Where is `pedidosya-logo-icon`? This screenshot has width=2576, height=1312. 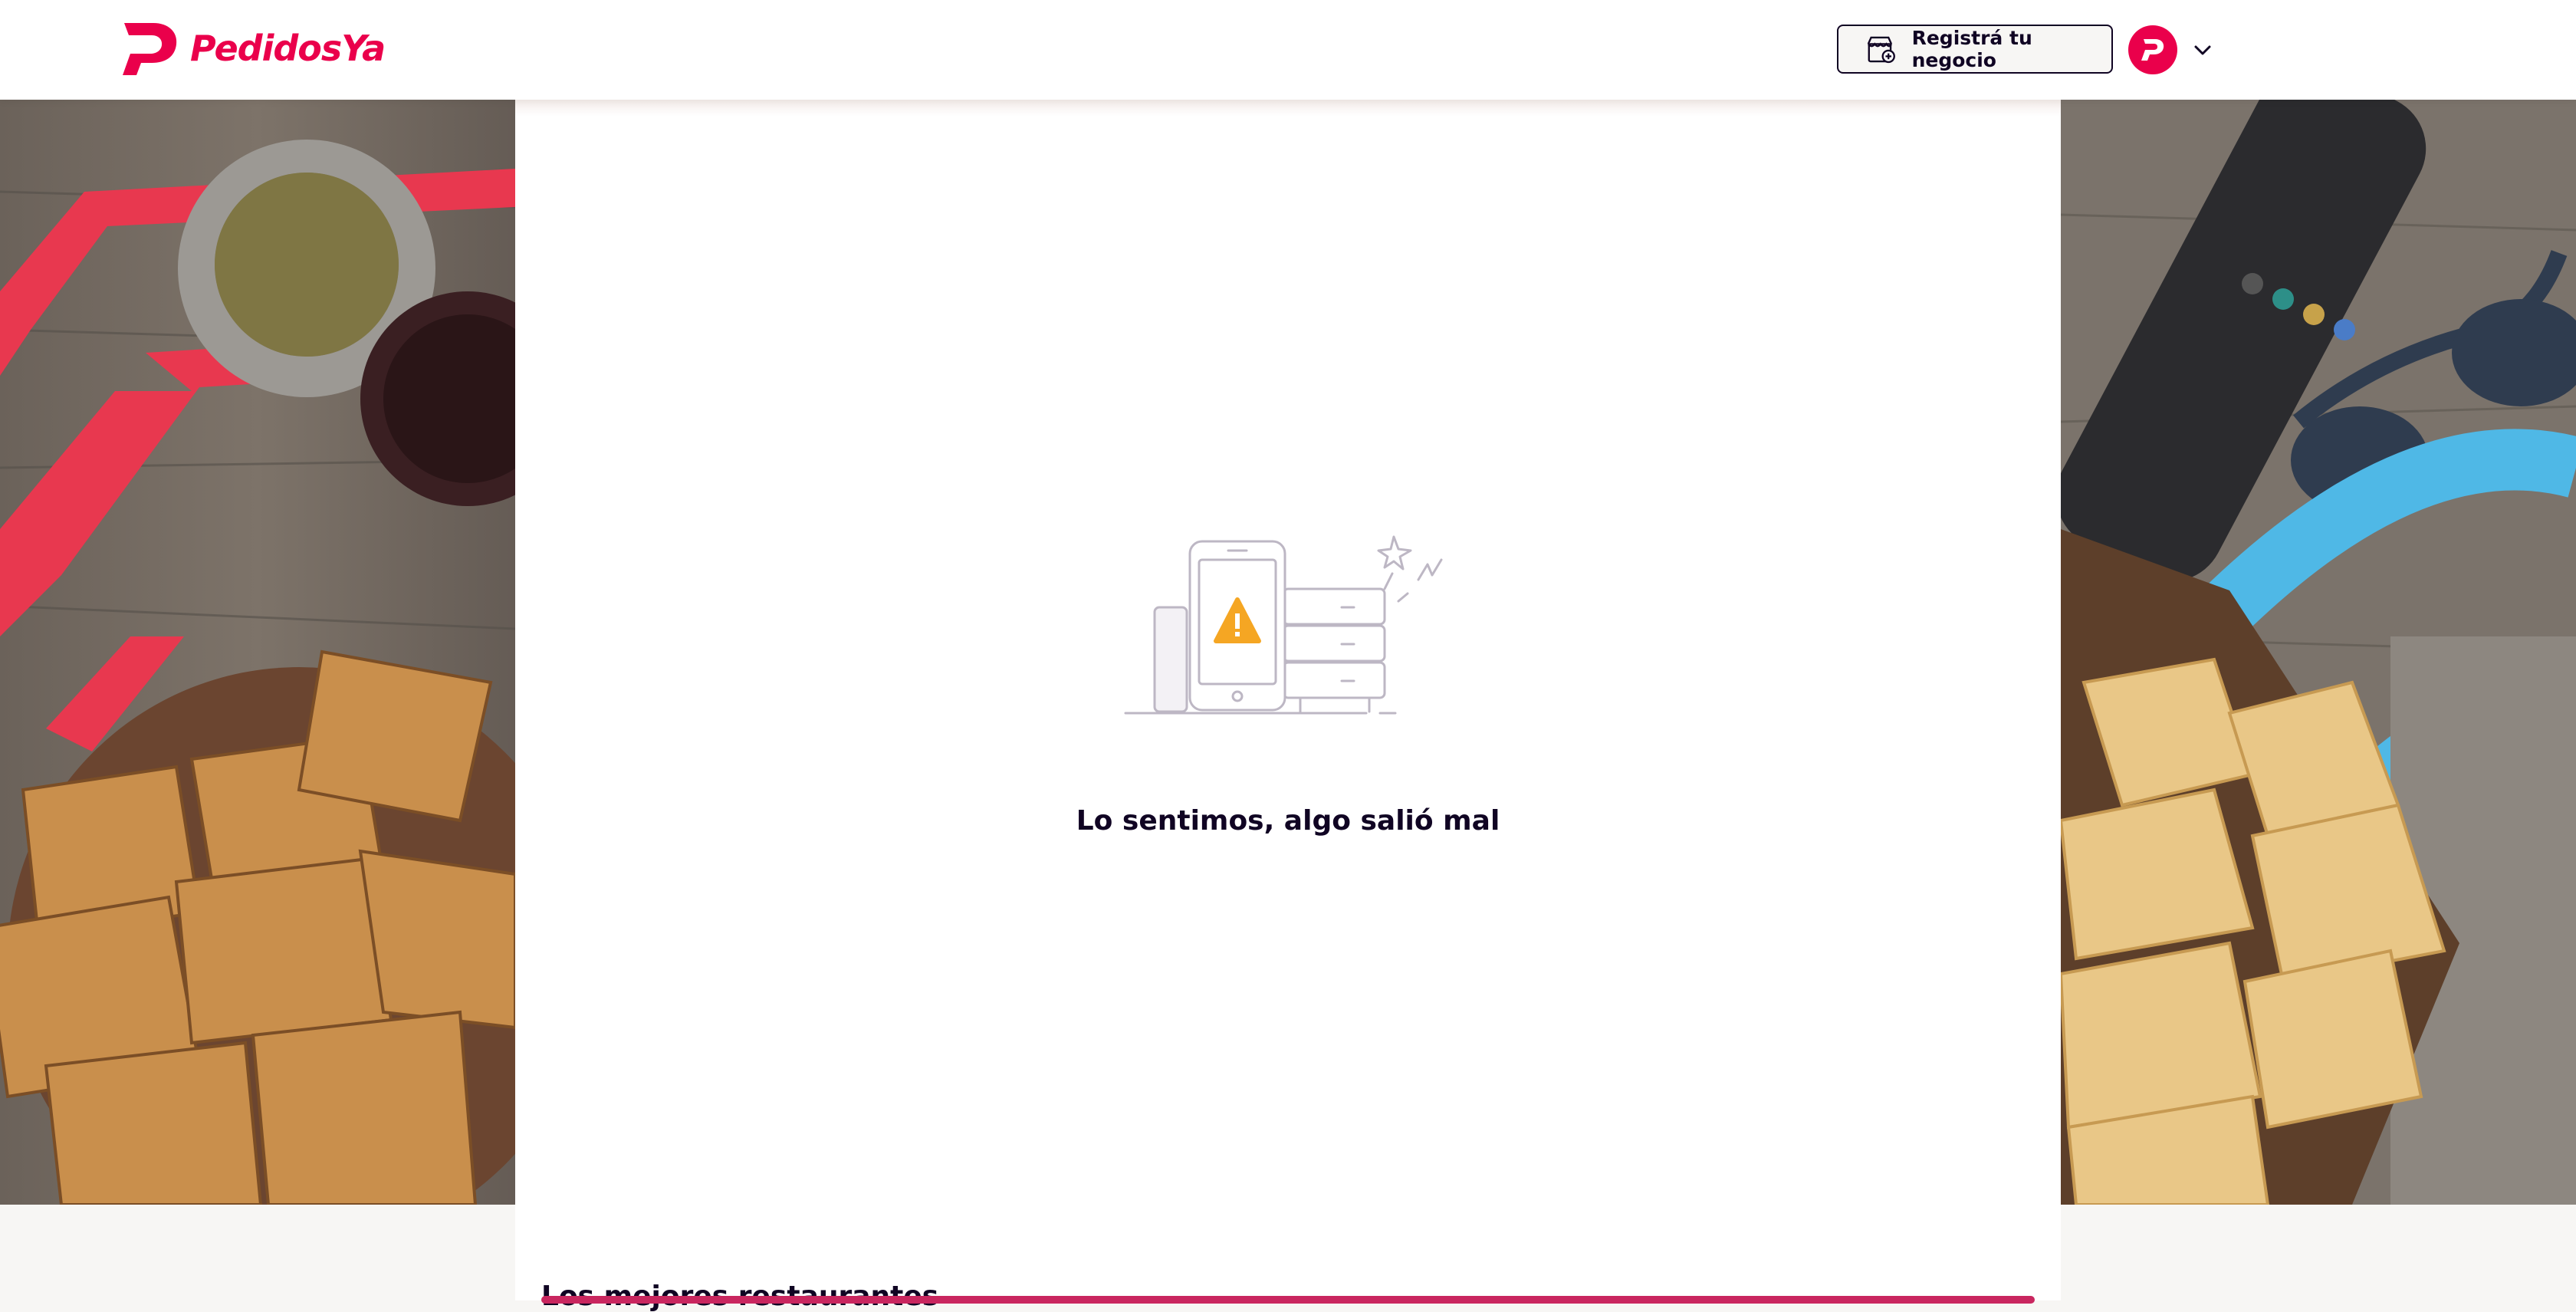 pedidosya-logo-icon is located at coordinates (150, 49).